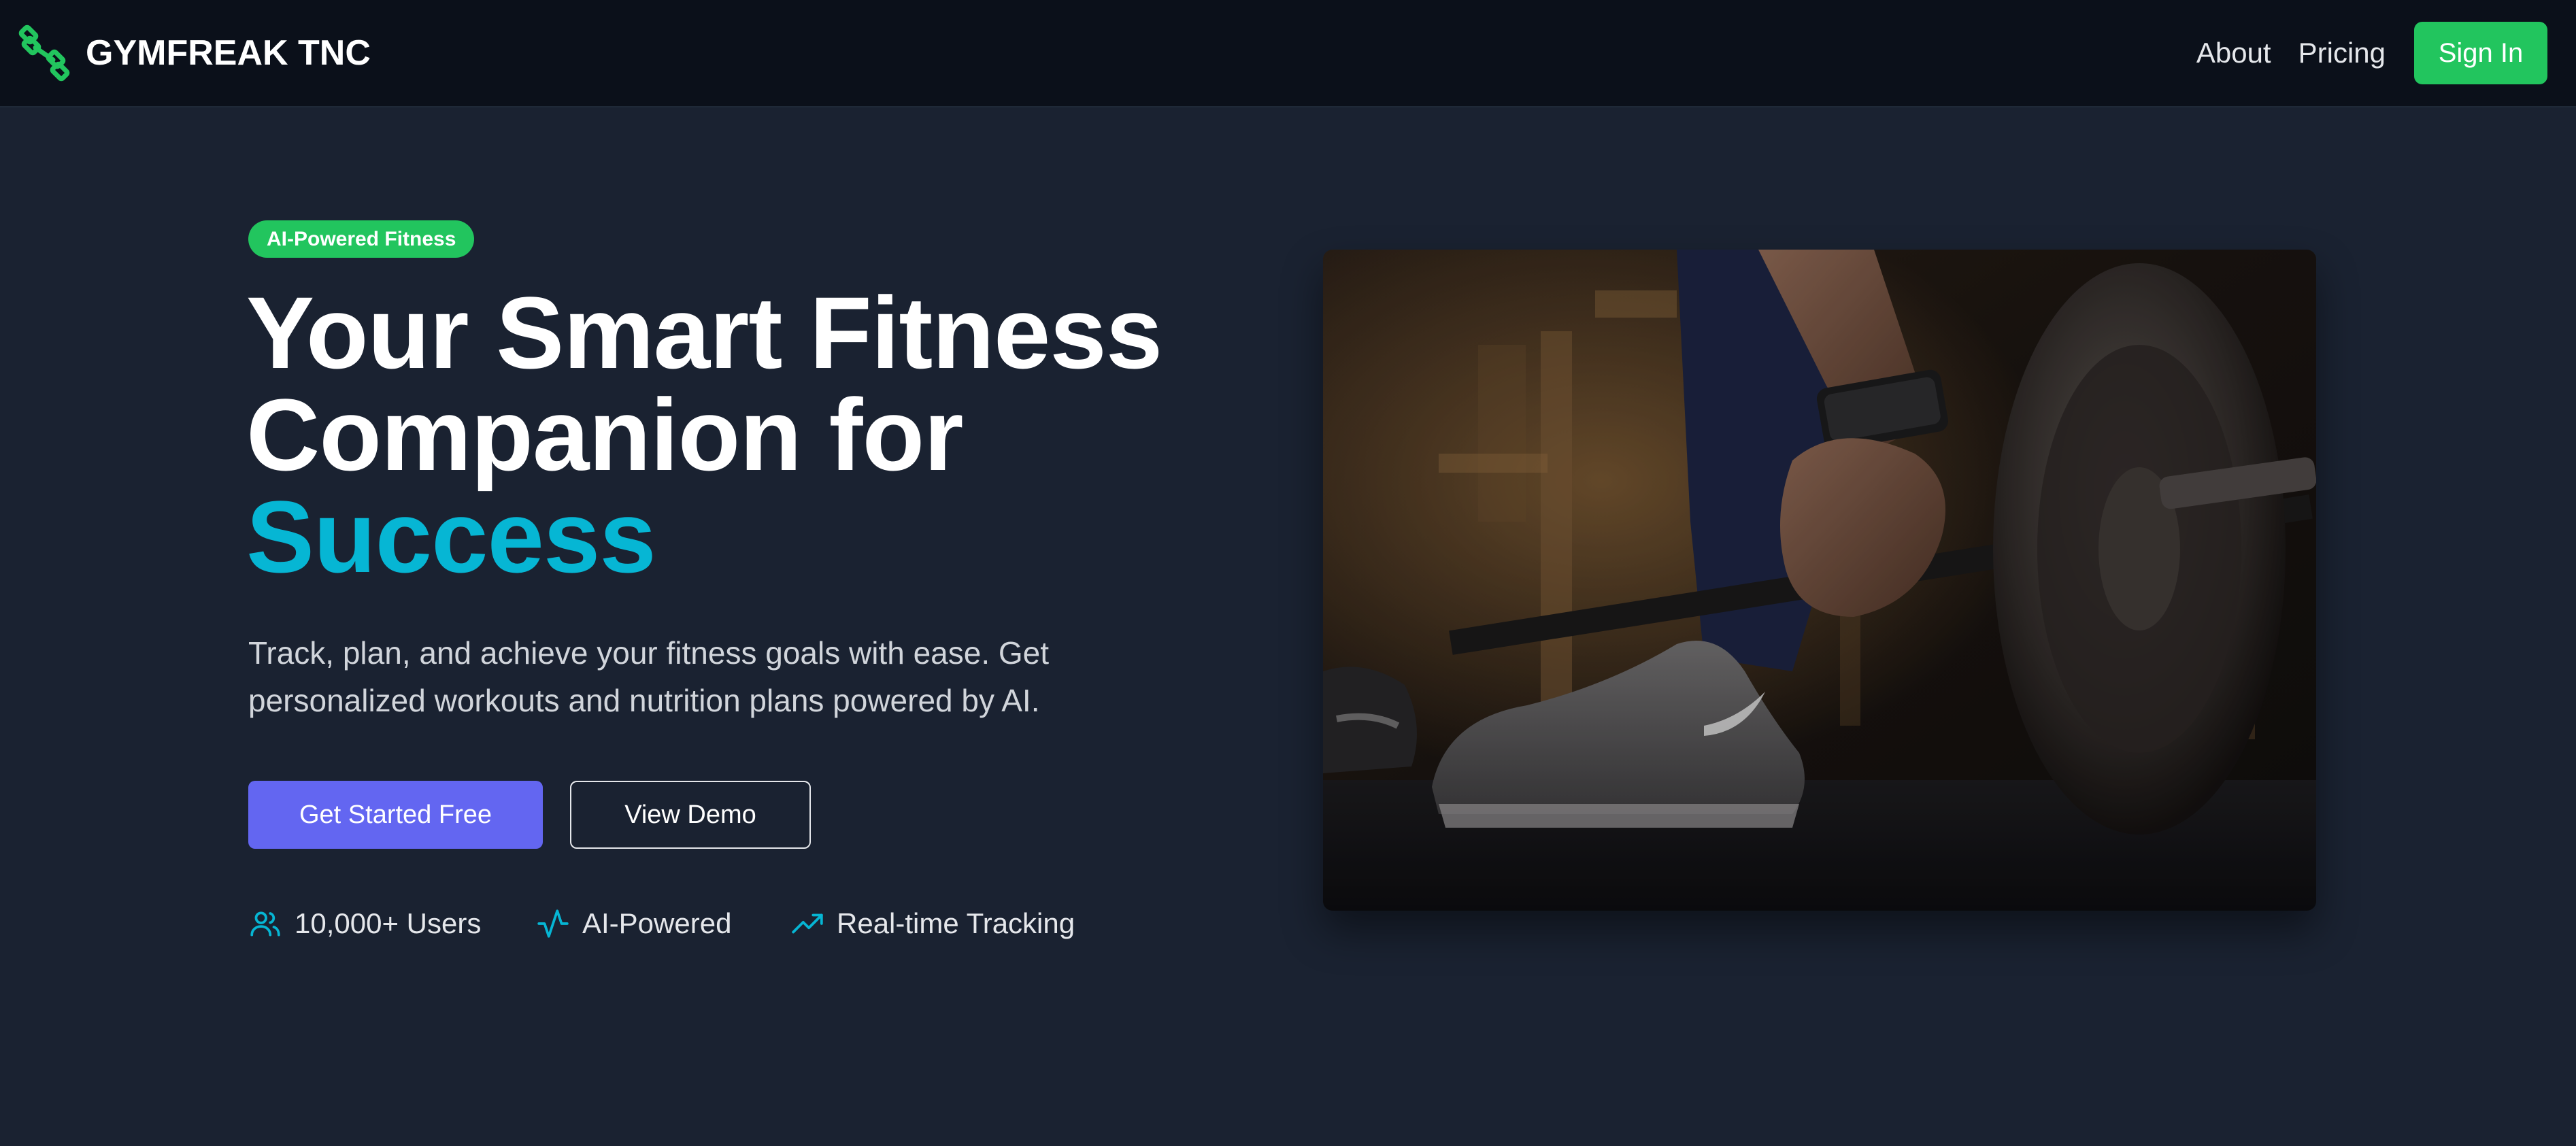 The width and height of the screenshot is (2576, 1146). I want to click on dumbbell-icon, so click(44, 53).